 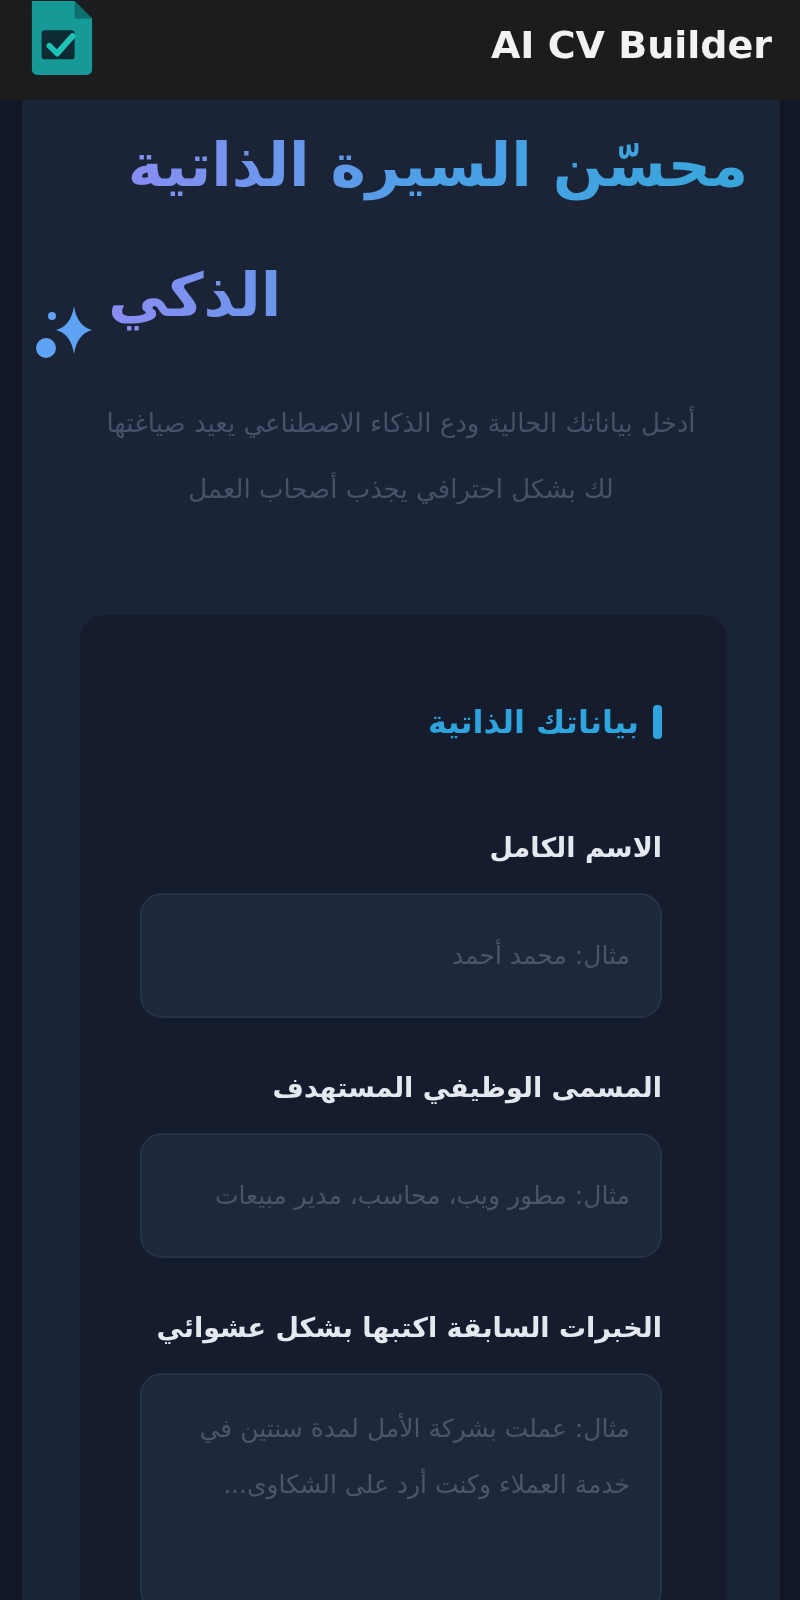 I want to click on section-title: بياناتك الذاتية, so click(x=533, y=722).